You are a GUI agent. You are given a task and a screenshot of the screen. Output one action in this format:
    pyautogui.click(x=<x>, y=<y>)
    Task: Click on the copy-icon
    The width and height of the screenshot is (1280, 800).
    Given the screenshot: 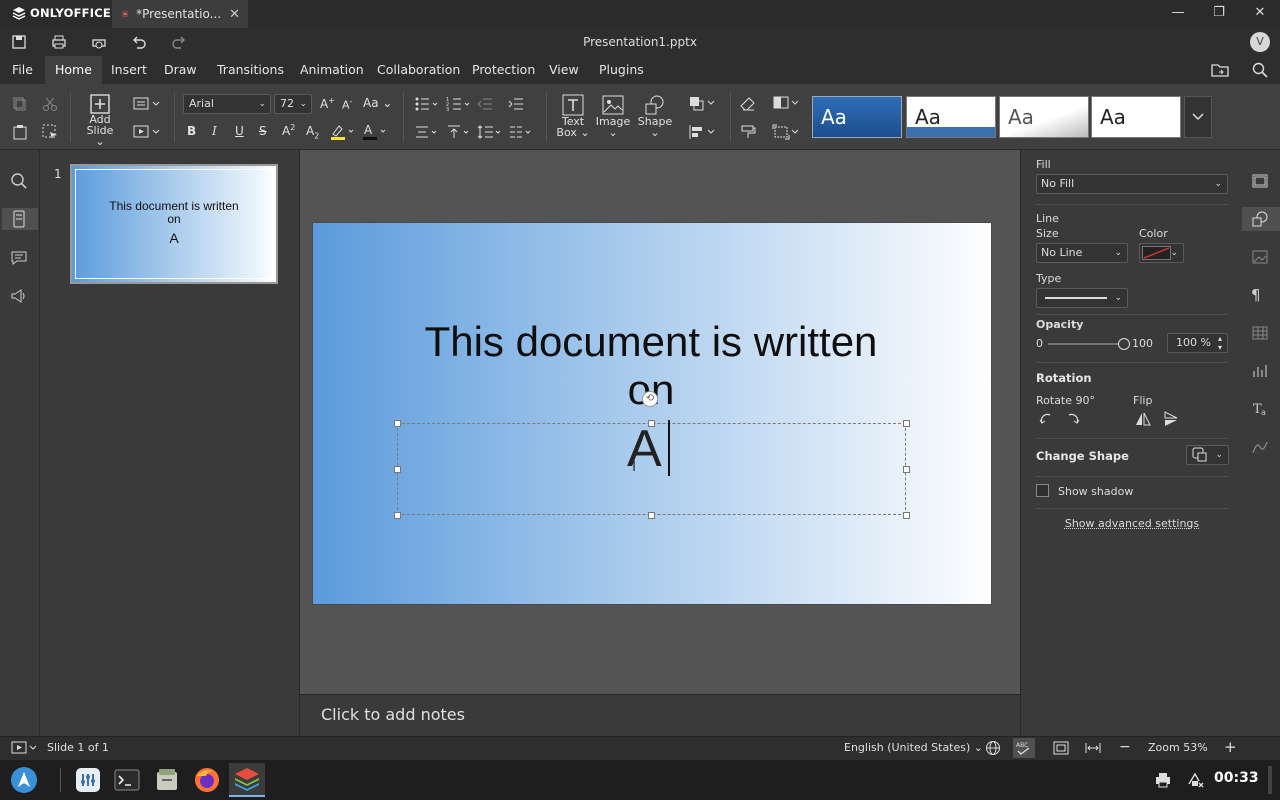 What is the action you would take?
    pyautogui.click(x=20, y=104)
    